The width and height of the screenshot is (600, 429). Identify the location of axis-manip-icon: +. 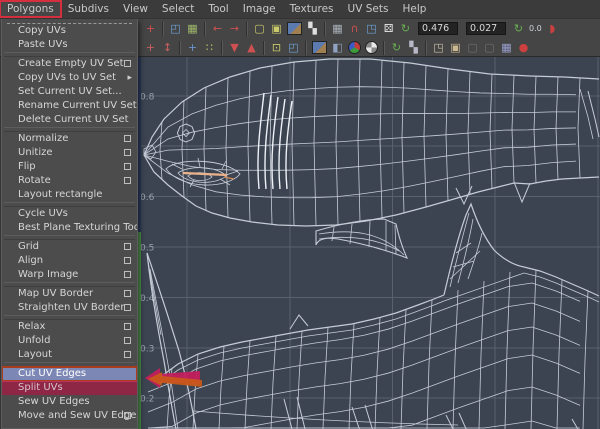
(150, 48).